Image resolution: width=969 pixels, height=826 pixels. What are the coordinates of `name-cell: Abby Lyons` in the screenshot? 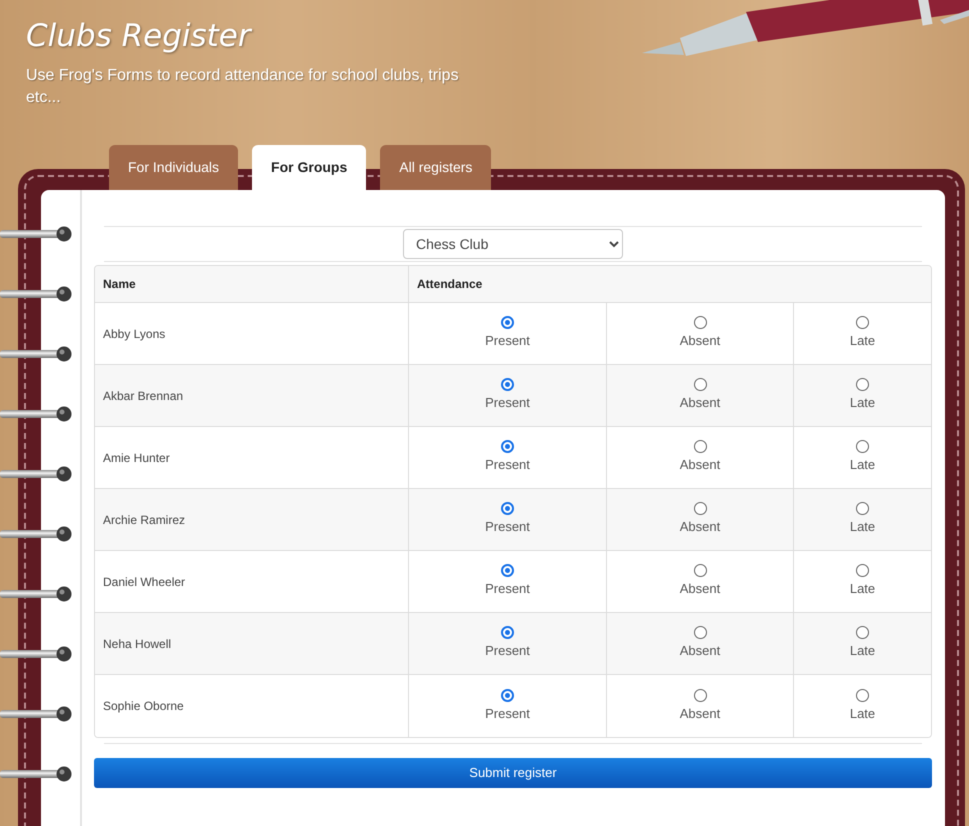 It's located at (252, 333).